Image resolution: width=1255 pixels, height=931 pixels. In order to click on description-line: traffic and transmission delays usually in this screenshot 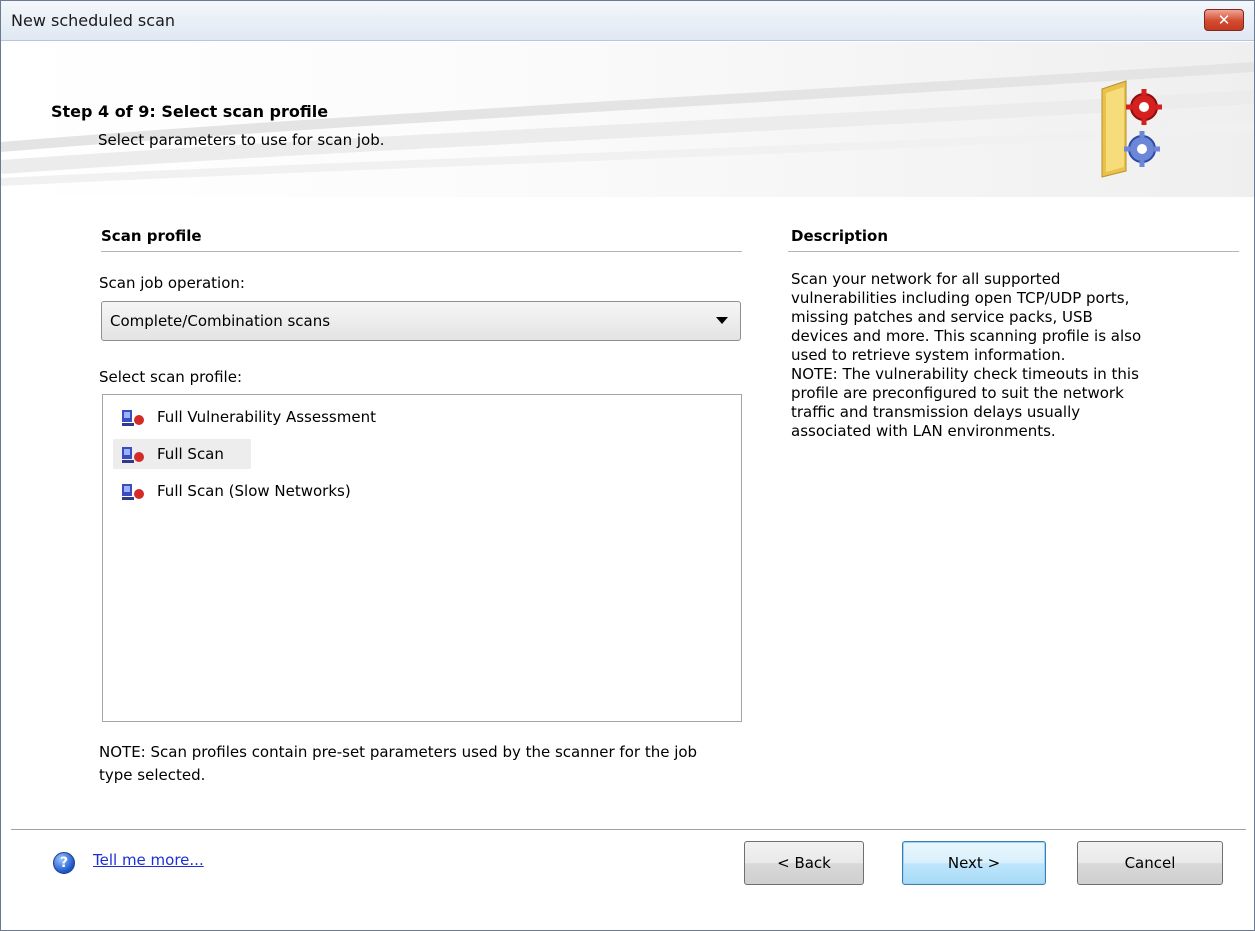, I will do `click(936, 412)`.